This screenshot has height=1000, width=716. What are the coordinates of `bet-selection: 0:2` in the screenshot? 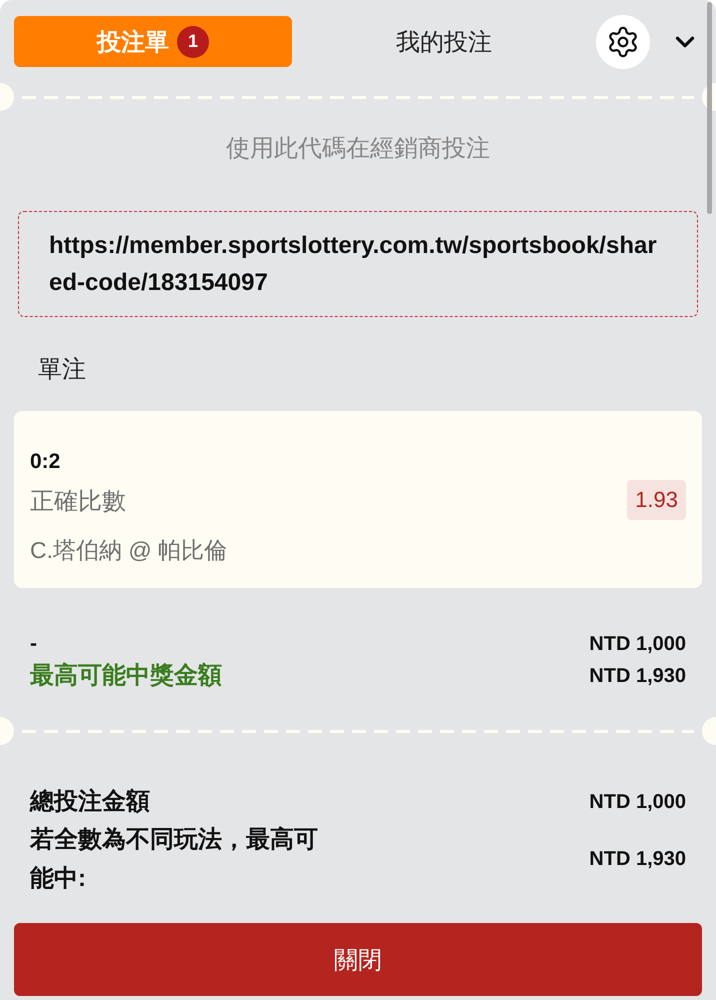 It's located at (46, 462).